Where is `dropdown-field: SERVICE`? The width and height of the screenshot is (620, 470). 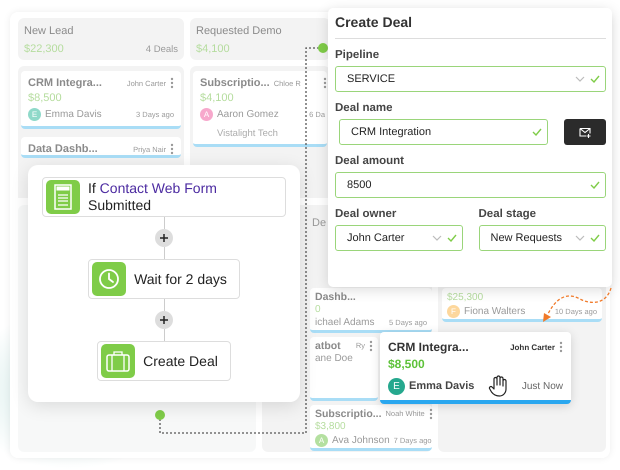 dropdown-field: SERVICE is located at coordinates (470, 79).